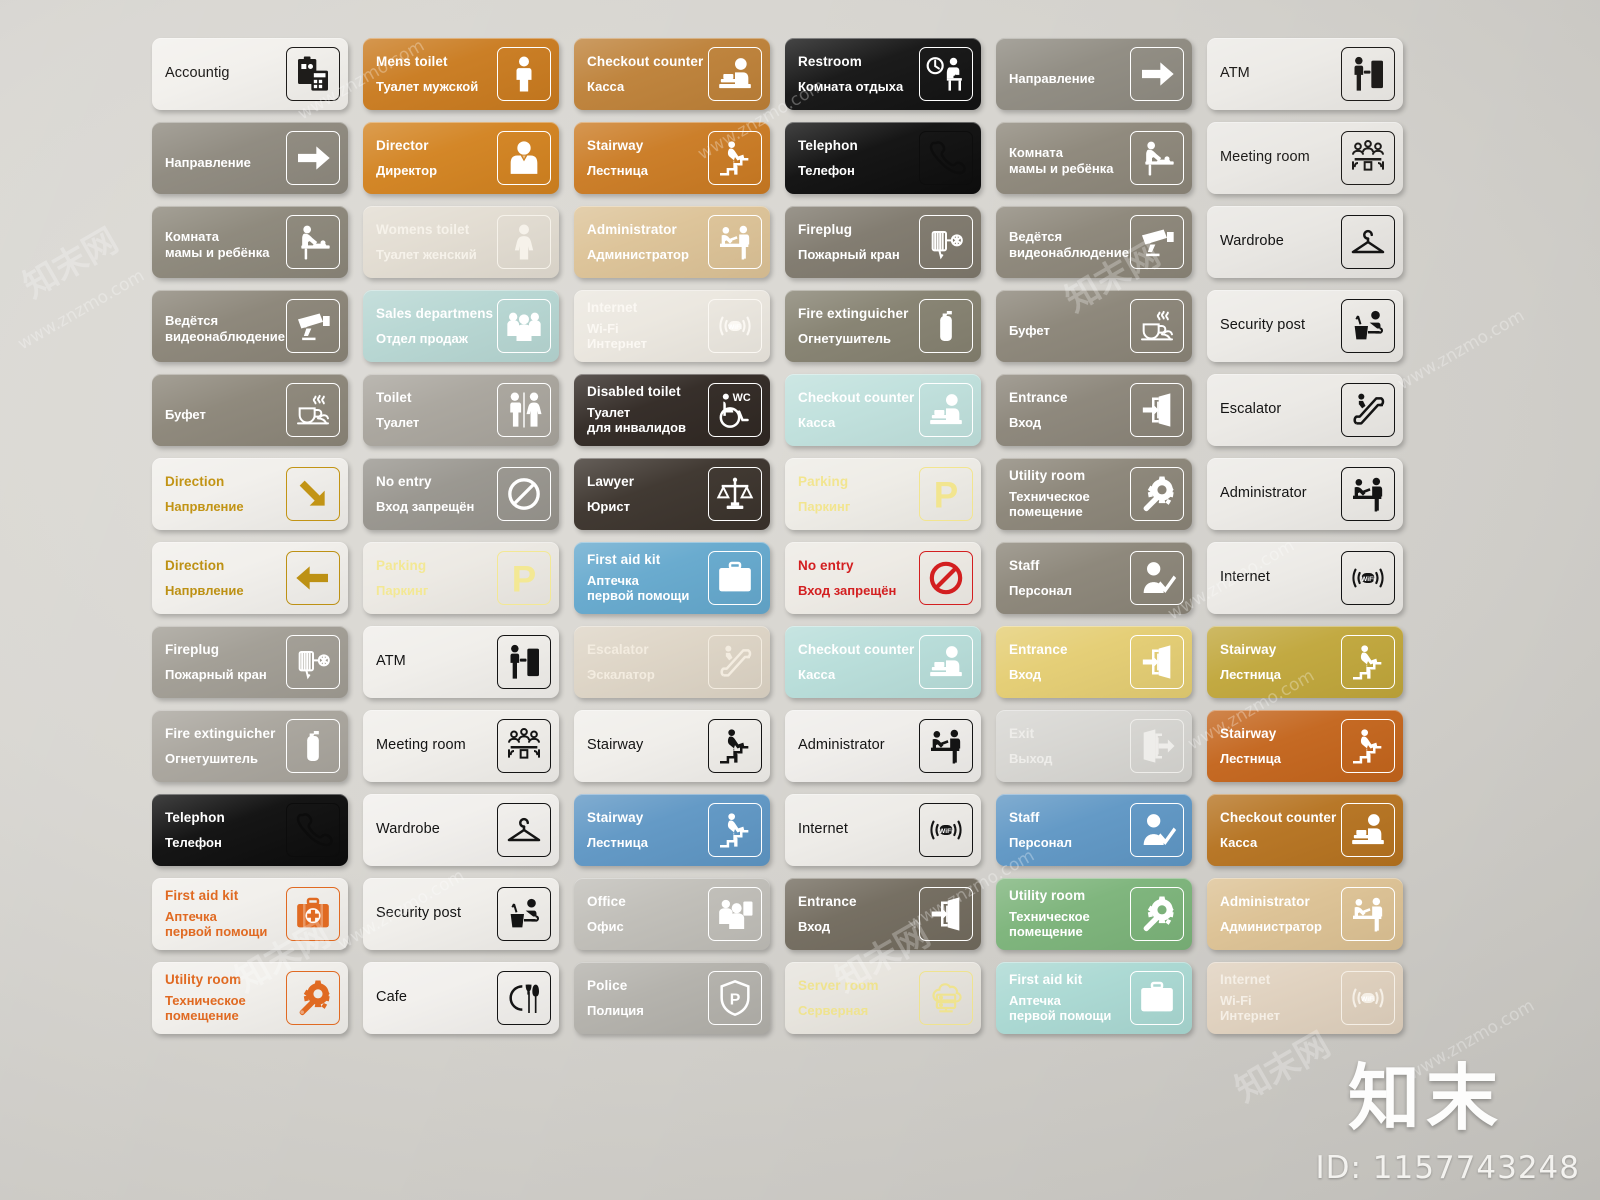 The height and width of the screenshot is (1200, 1600). Describe the element at coordinates (461, 998) in the screenshot. I see `sign-plate: Cafe` at that location.